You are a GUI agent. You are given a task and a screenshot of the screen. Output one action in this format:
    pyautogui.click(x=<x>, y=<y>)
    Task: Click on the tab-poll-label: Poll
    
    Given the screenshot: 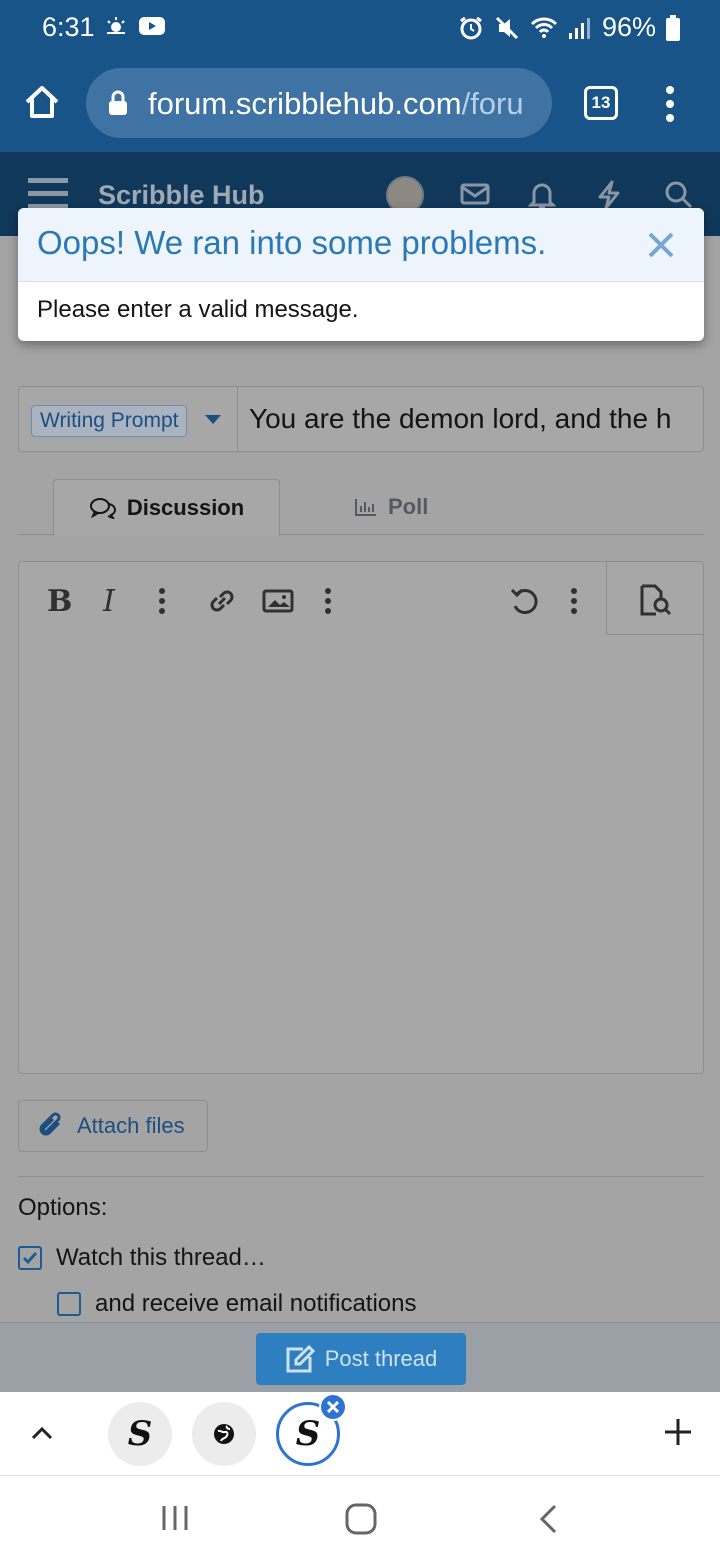 What is the action you would take?
    pyautogui.click(x=408, y=506)
    